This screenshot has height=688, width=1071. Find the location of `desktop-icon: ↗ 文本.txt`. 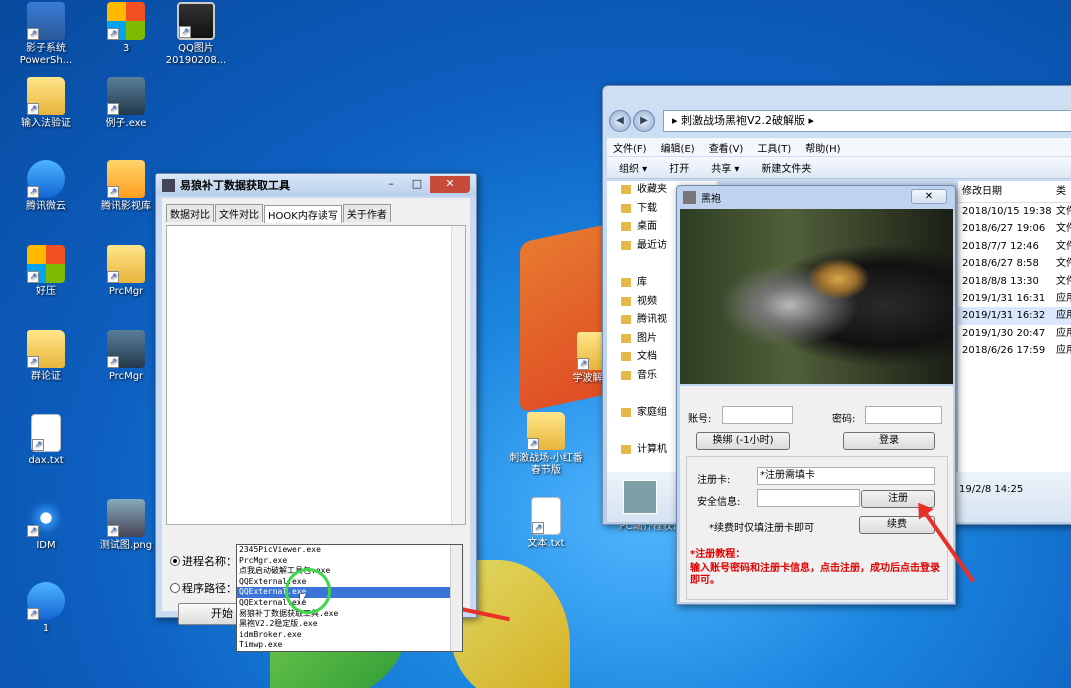

desktop-icon: ↗ 文本.txt is located at coordinates (546, 523).